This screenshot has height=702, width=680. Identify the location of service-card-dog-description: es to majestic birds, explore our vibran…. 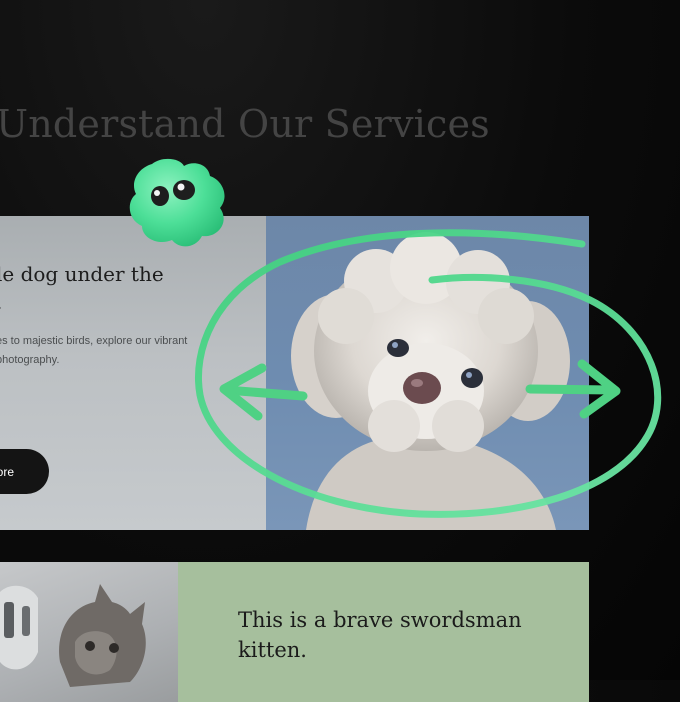
(105, 351).